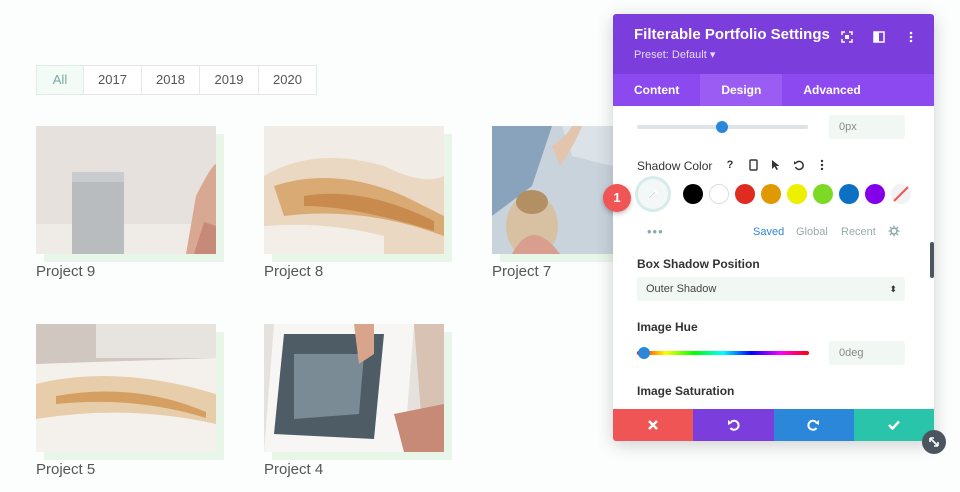 The width and height of the screenshot is (960, 492). Describe the element at coordinates (730, 165) in the screenshot. I see `help-icon: ?` at that location.